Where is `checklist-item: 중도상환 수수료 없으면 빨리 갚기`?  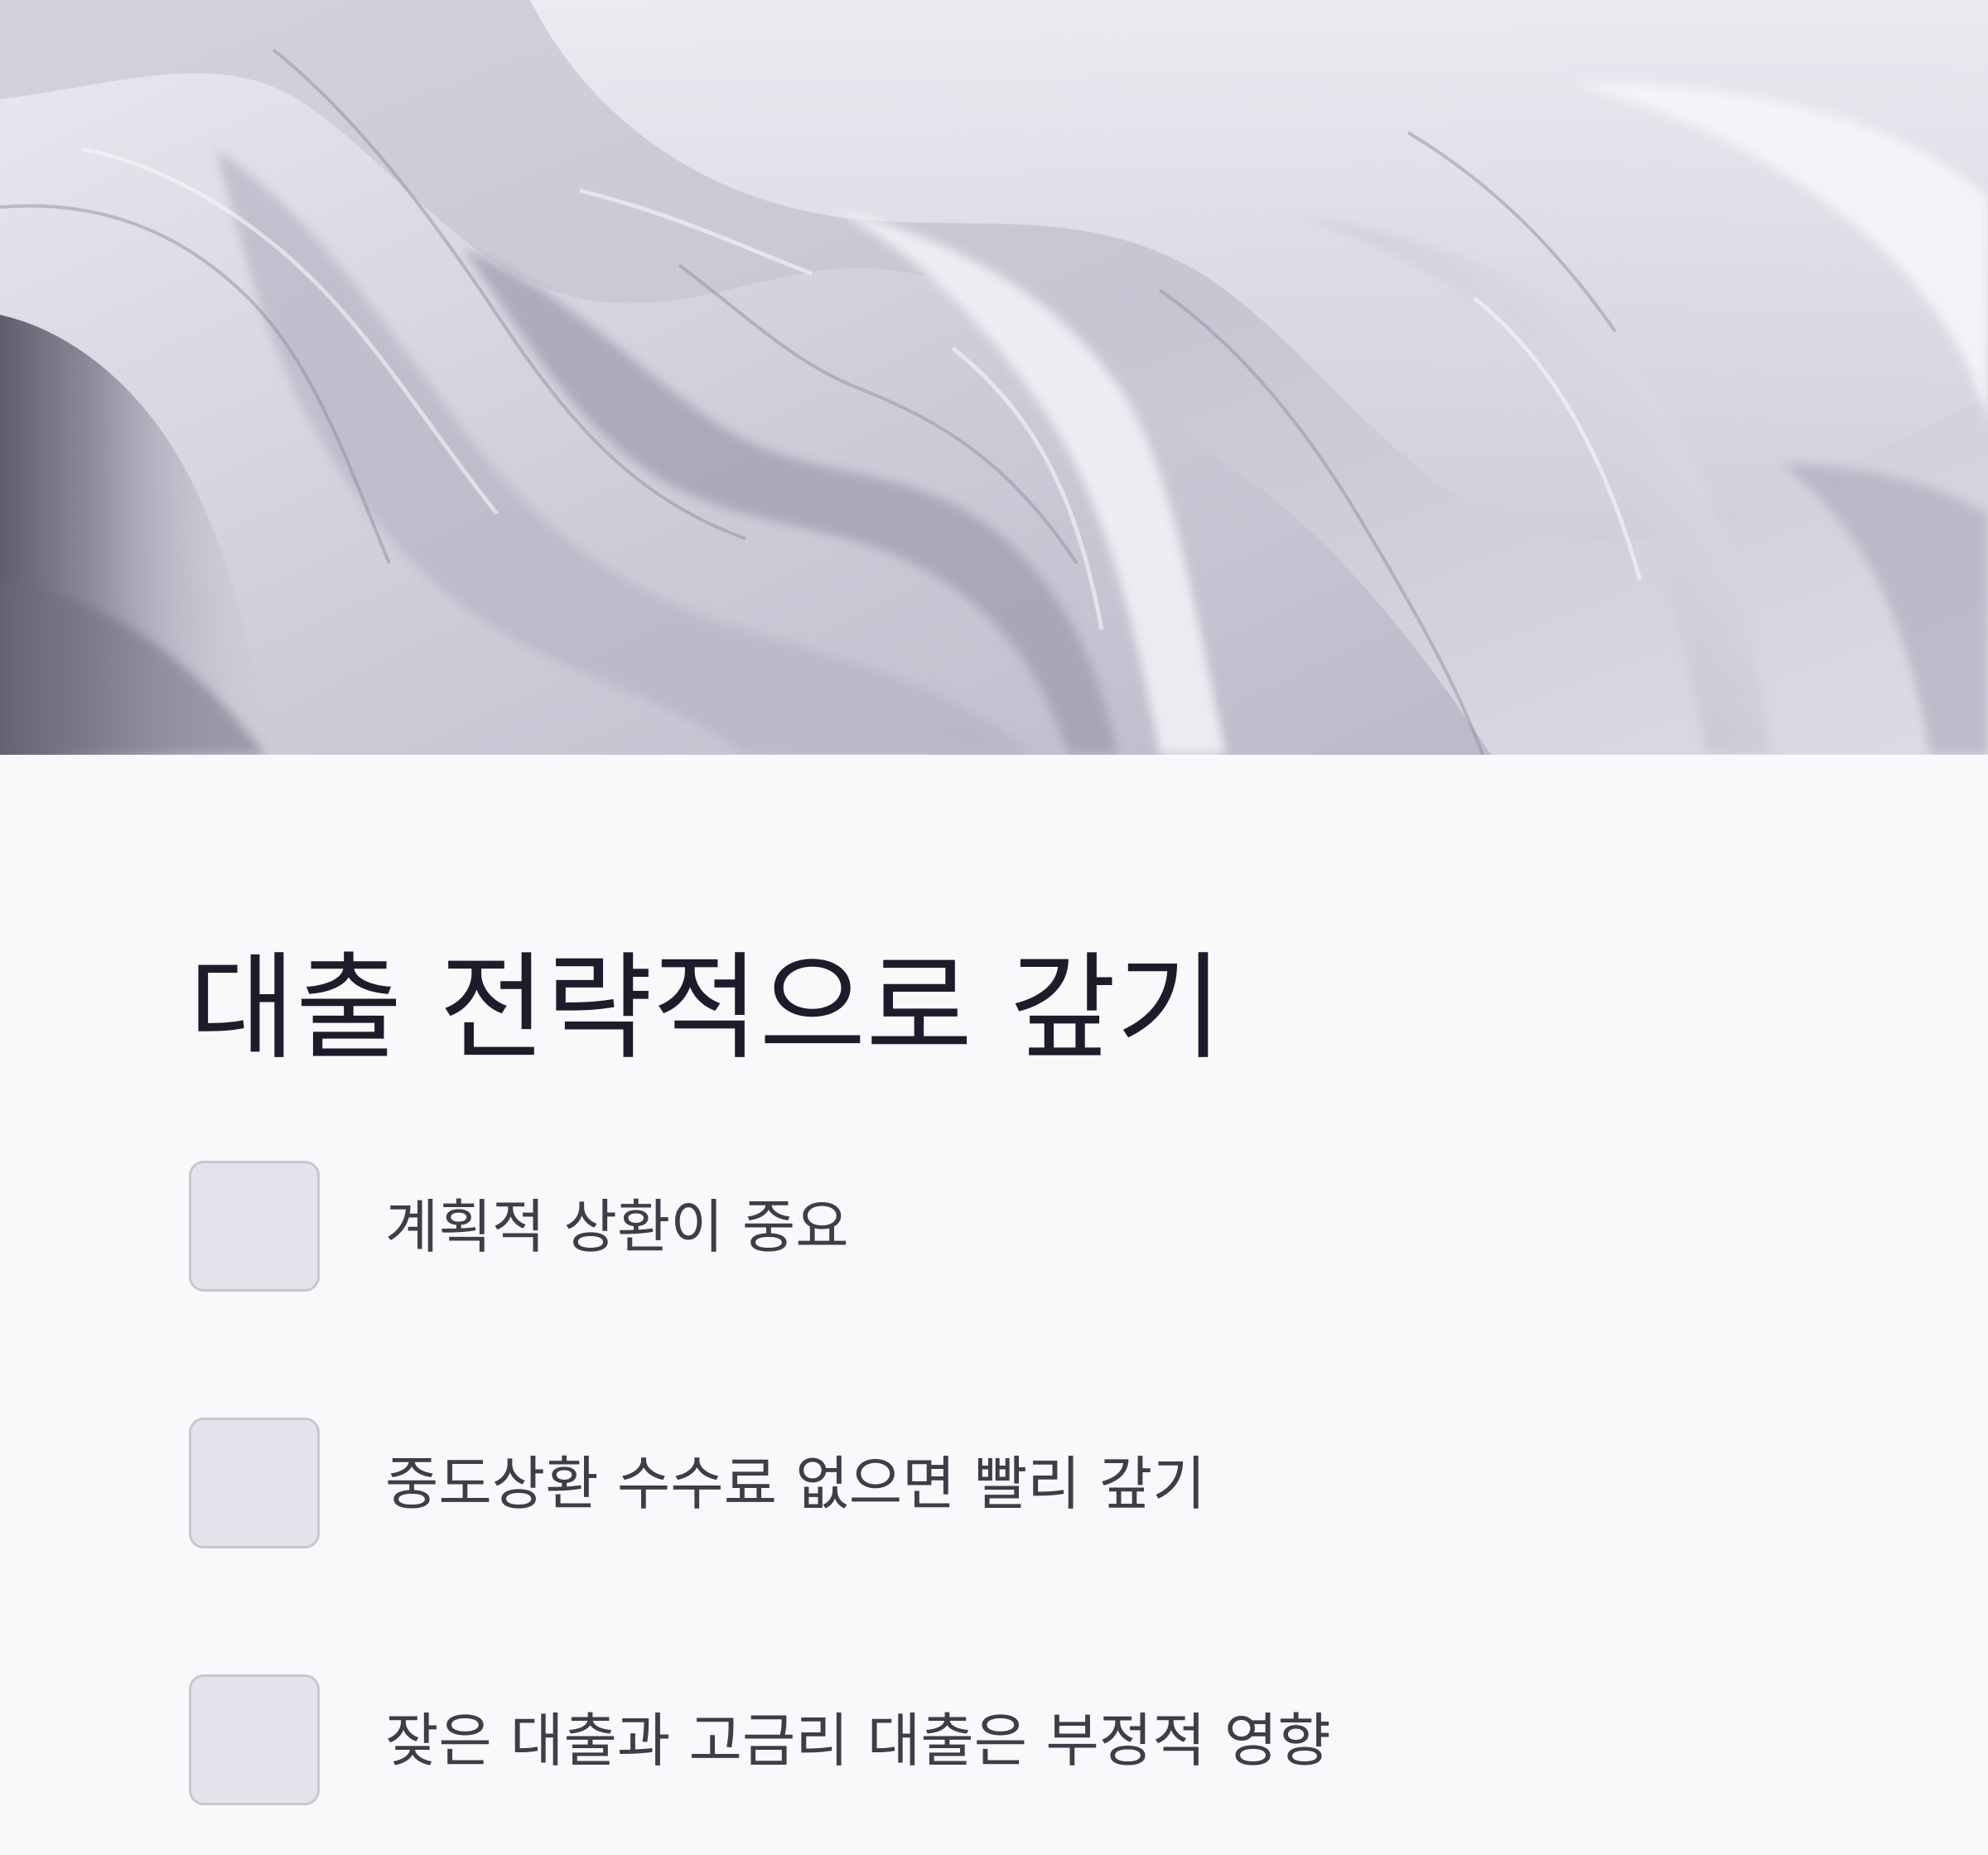 checklist-item: 중도상환 수수료 없으면 빨리 갚기 is located at coordinates (976, 1485).